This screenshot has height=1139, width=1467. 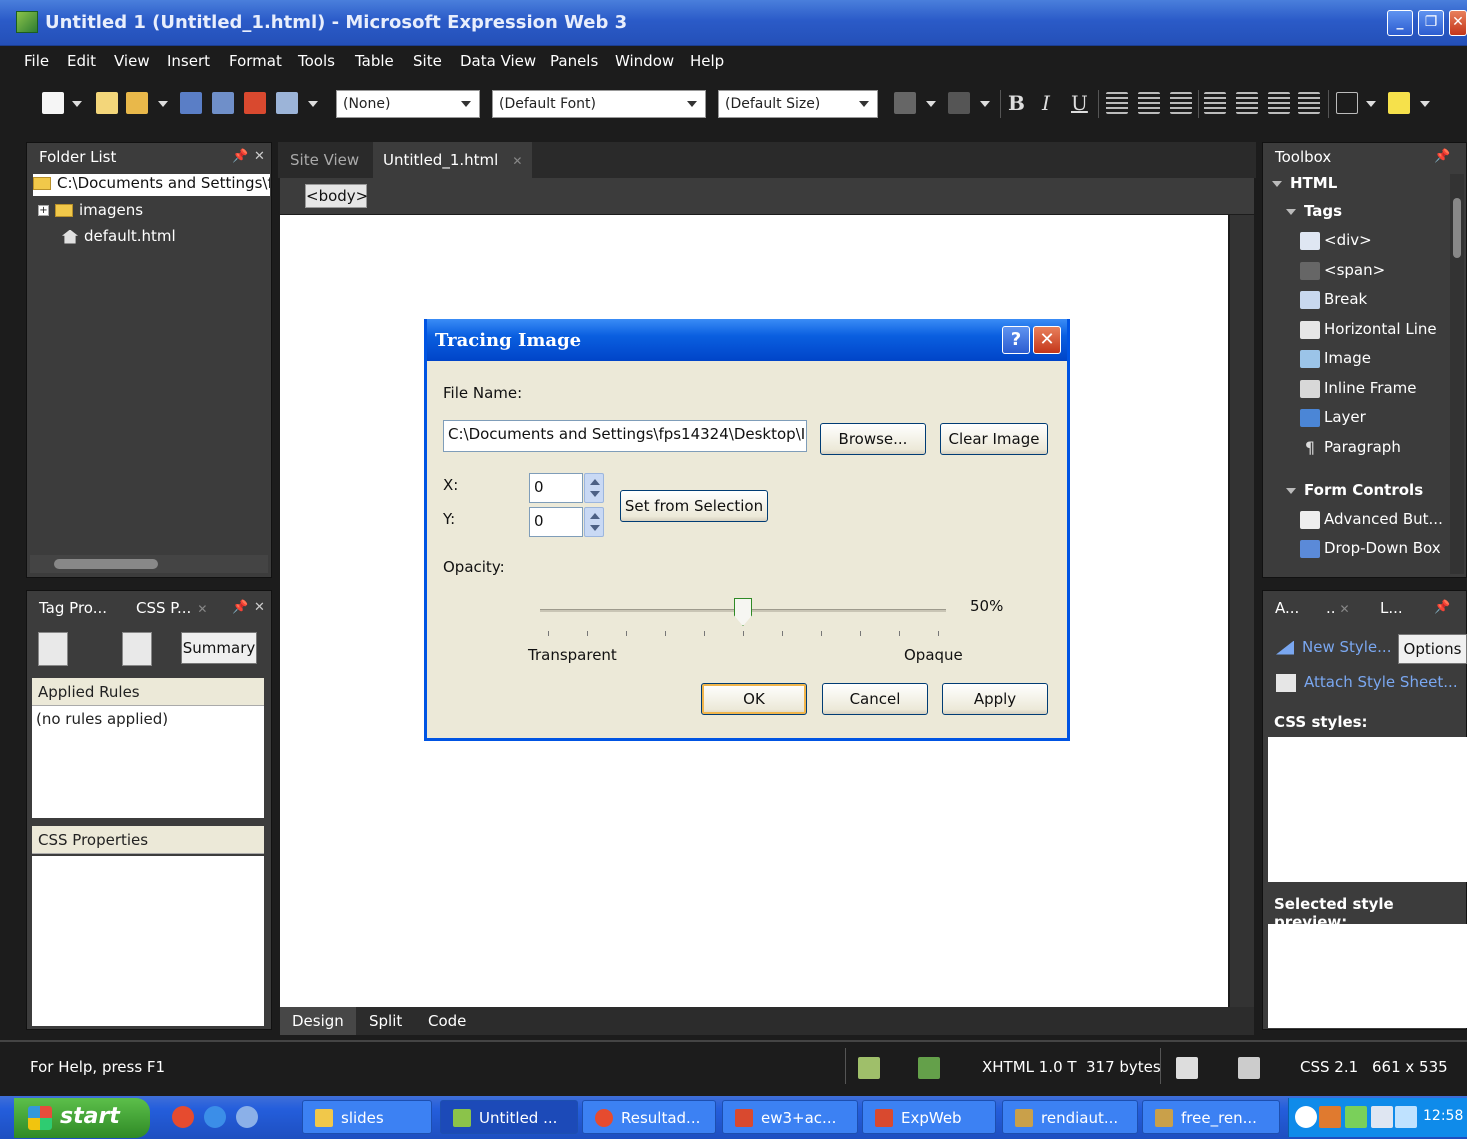 I want to click on toolbox-item-inline-frame: Inline Frame, so click(x=1358, y=388).